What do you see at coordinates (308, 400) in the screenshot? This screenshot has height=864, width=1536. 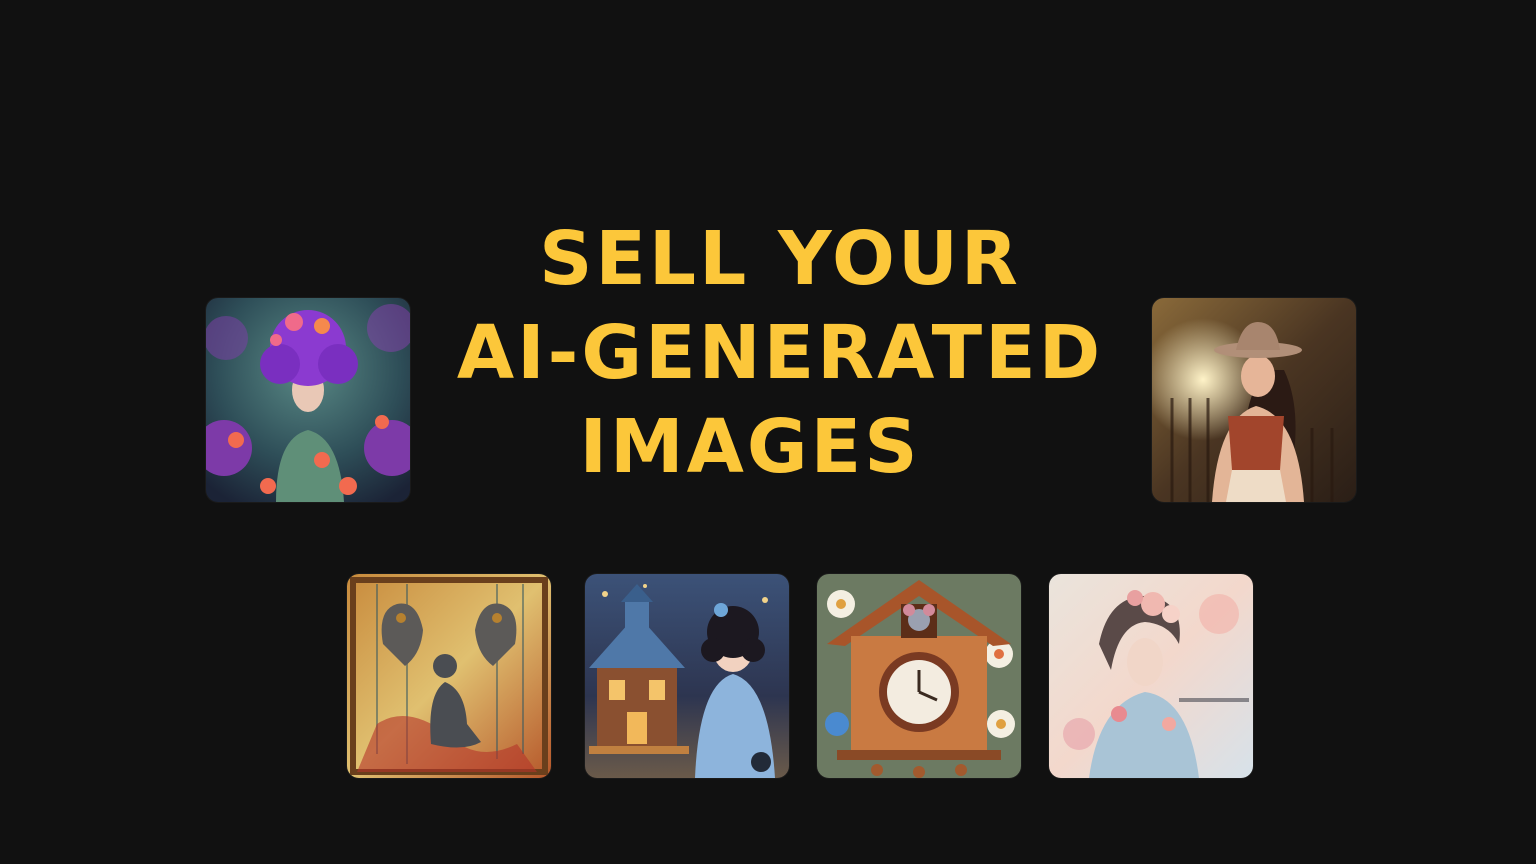 I see `purple-flower-hair-woman-image` at bounding box center [308, 400].